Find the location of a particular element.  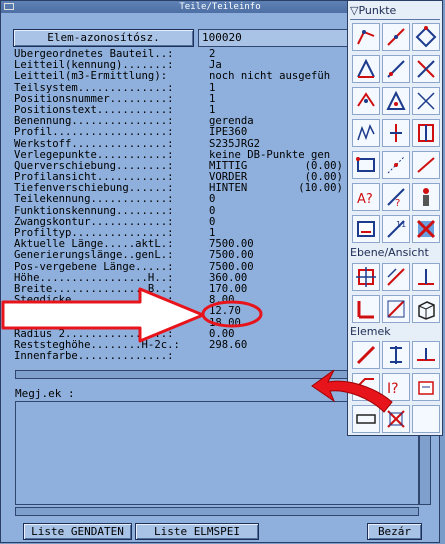

property-label: Profil..................: is located at coordinates (94, 132).